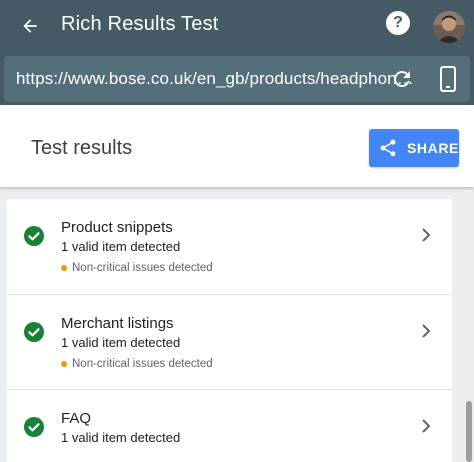 This screenshot has height=462, width=474. Describe the element at coordinates (402, 79) in the screenshot. I see `refresh-icon` at that location.